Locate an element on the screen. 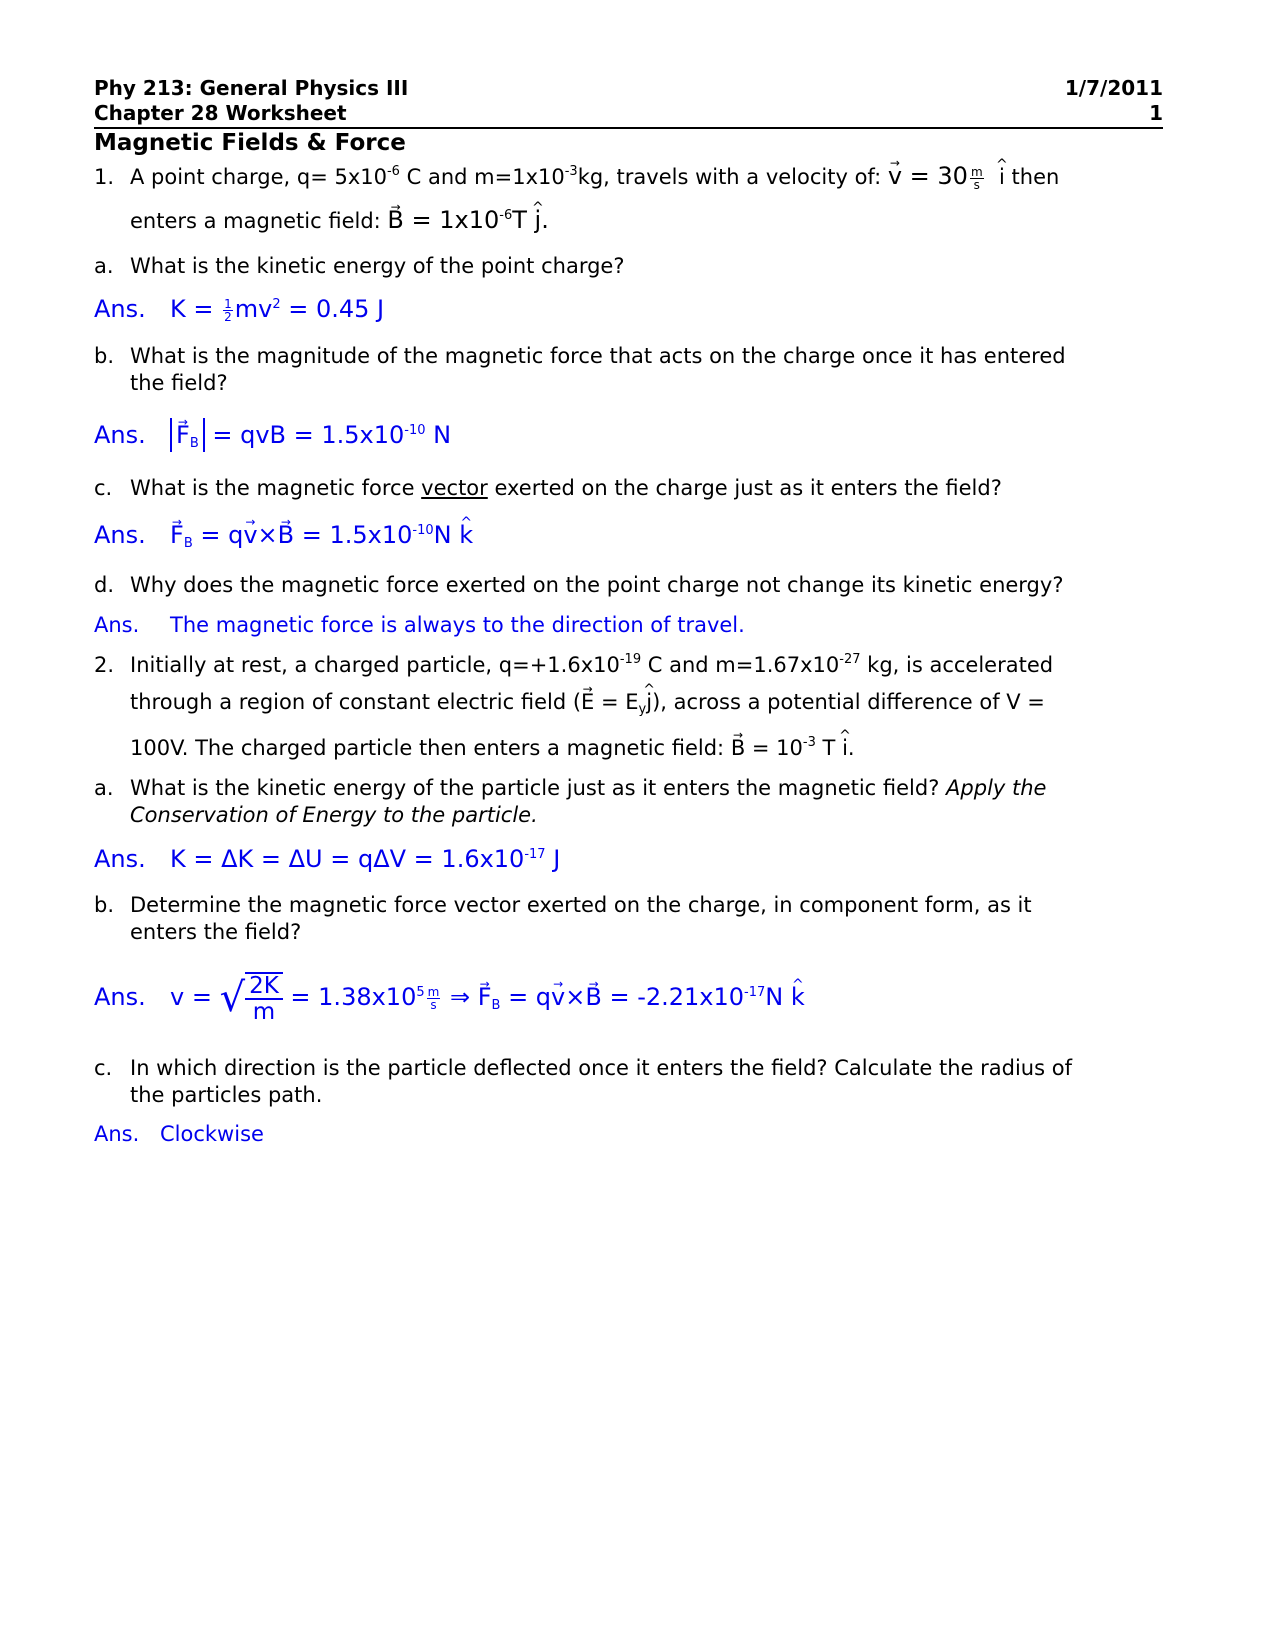  exponent: -17 is located at coordinates (535, 854).